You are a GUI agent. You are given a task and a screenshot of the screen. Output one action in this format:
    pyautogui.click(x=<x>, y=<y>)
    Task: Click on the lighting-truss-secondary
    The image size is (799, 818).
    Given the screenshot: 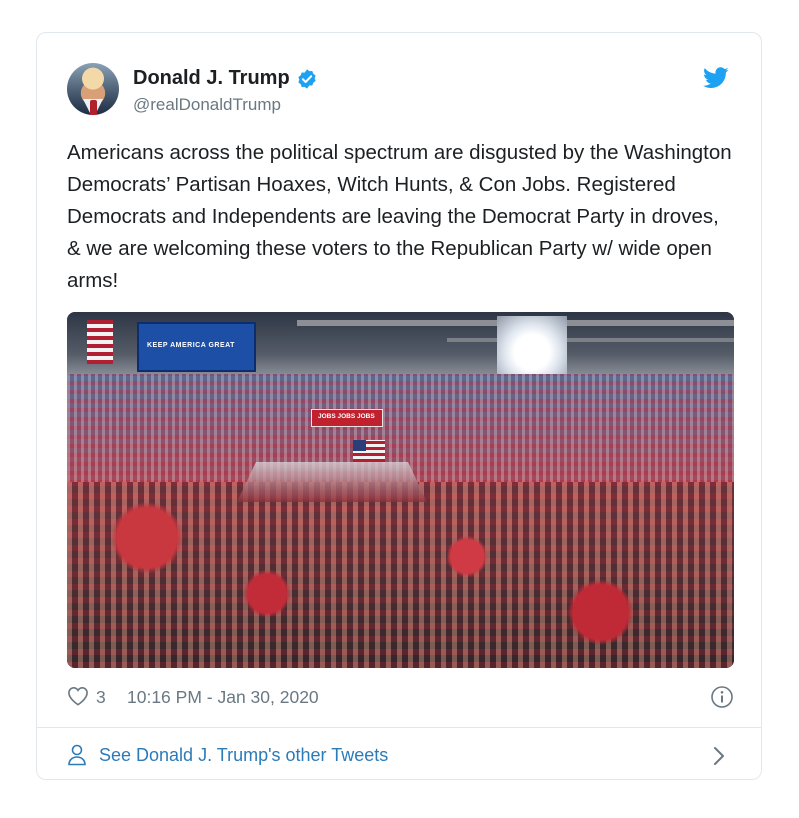 What is the action you would take?
    pyautogui.click(x=590, y=340)
    